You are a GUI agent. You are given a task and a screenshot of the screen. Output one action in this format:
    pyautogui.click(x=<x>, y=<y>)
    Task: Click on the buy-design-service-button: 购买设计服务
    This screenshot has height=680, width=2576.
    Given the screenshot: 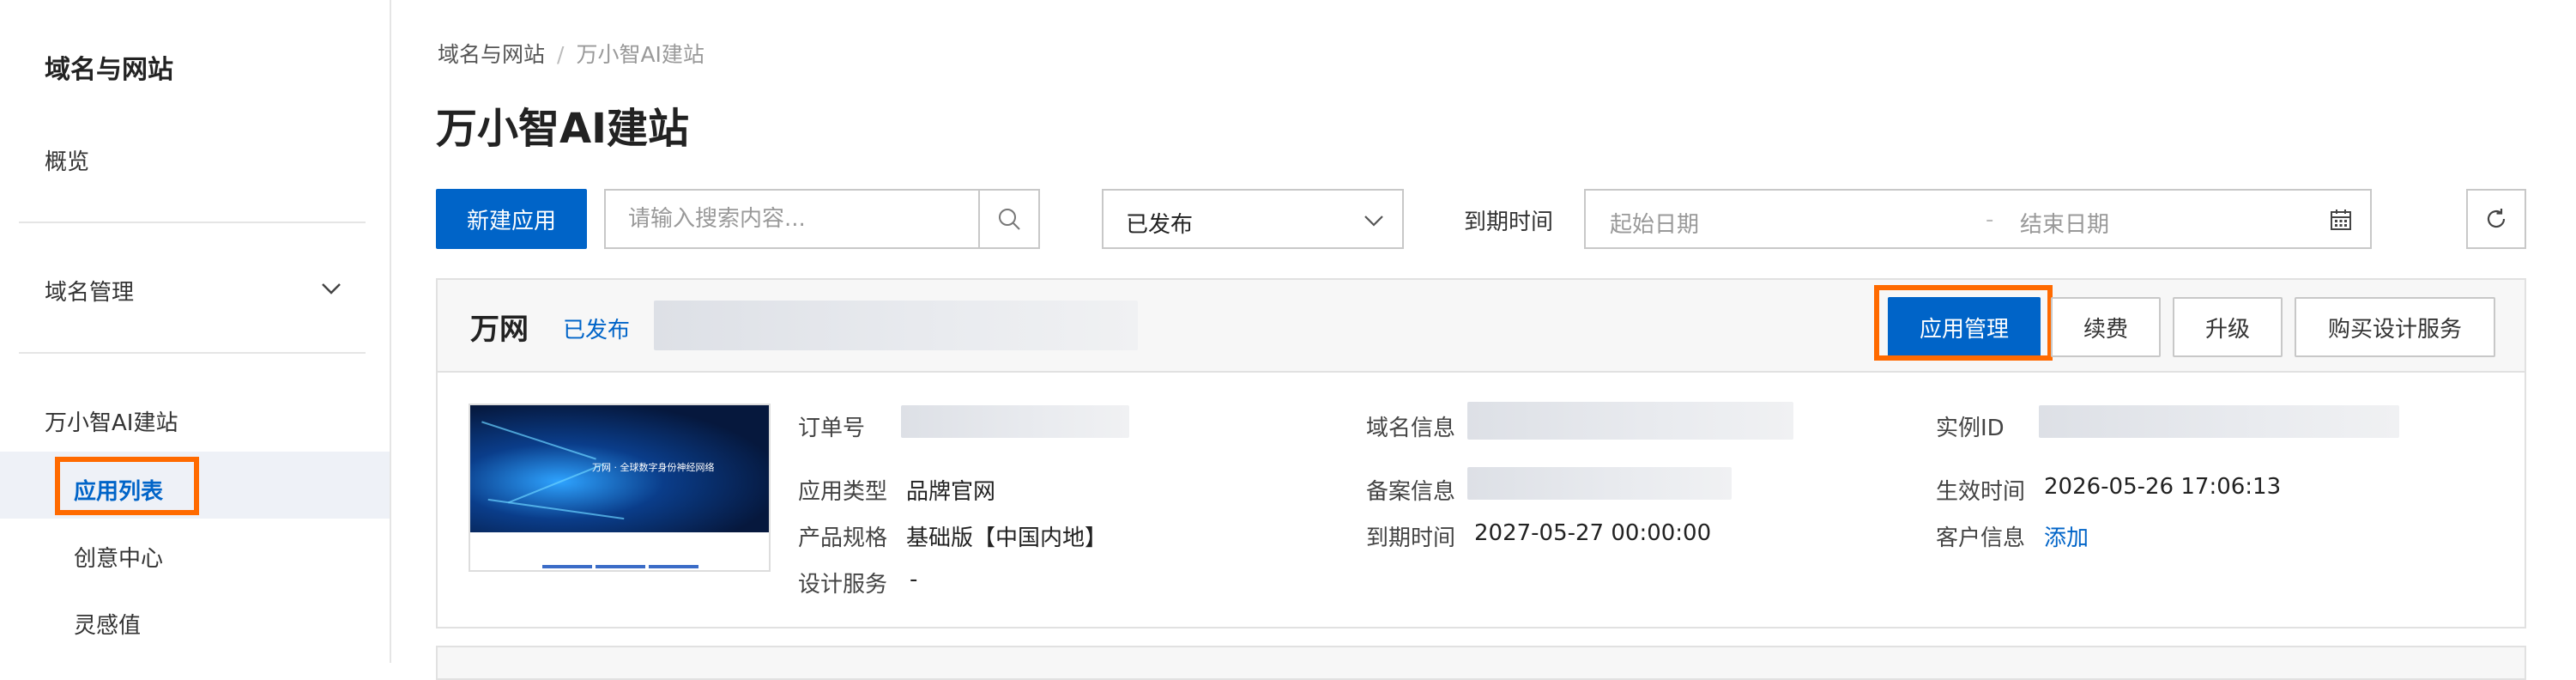 What is the action you would take?
    pyautogui.click(x=2395, y=327)
    